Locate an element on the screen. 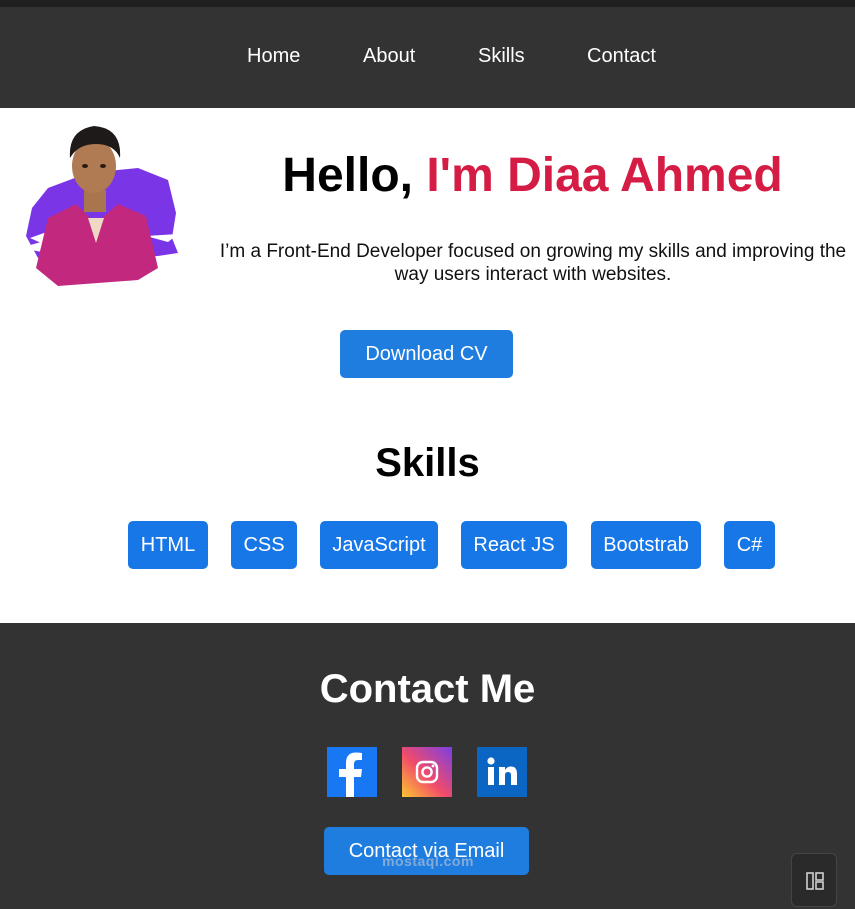 The height and width of the screenshot is (909, 855). navbar: Home About Skills Contact is located at coordinates (427, 57).